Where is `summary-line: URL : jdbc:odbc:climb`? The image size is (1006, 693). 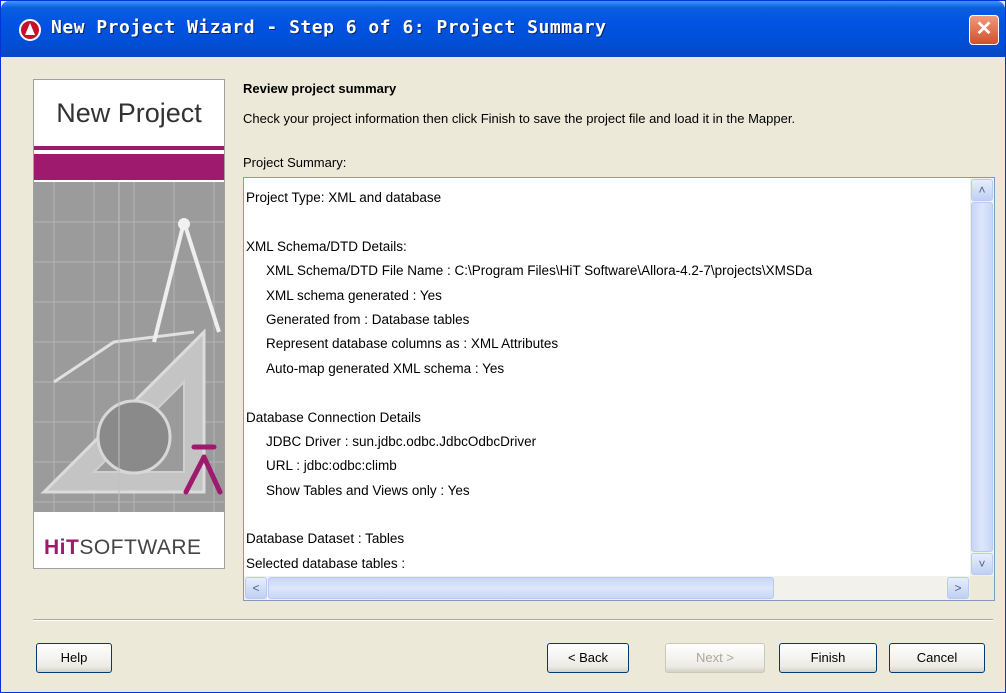
summary-line: URL : jdbc:odbc:climb is located at coordinates (331, 466).